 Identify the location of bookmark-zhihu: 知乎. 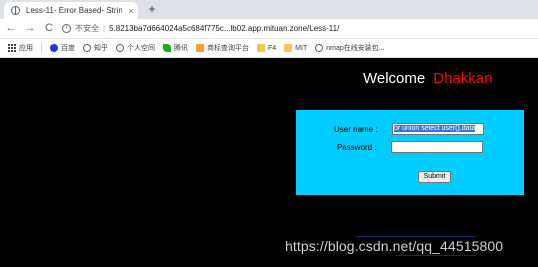
(95, 48).